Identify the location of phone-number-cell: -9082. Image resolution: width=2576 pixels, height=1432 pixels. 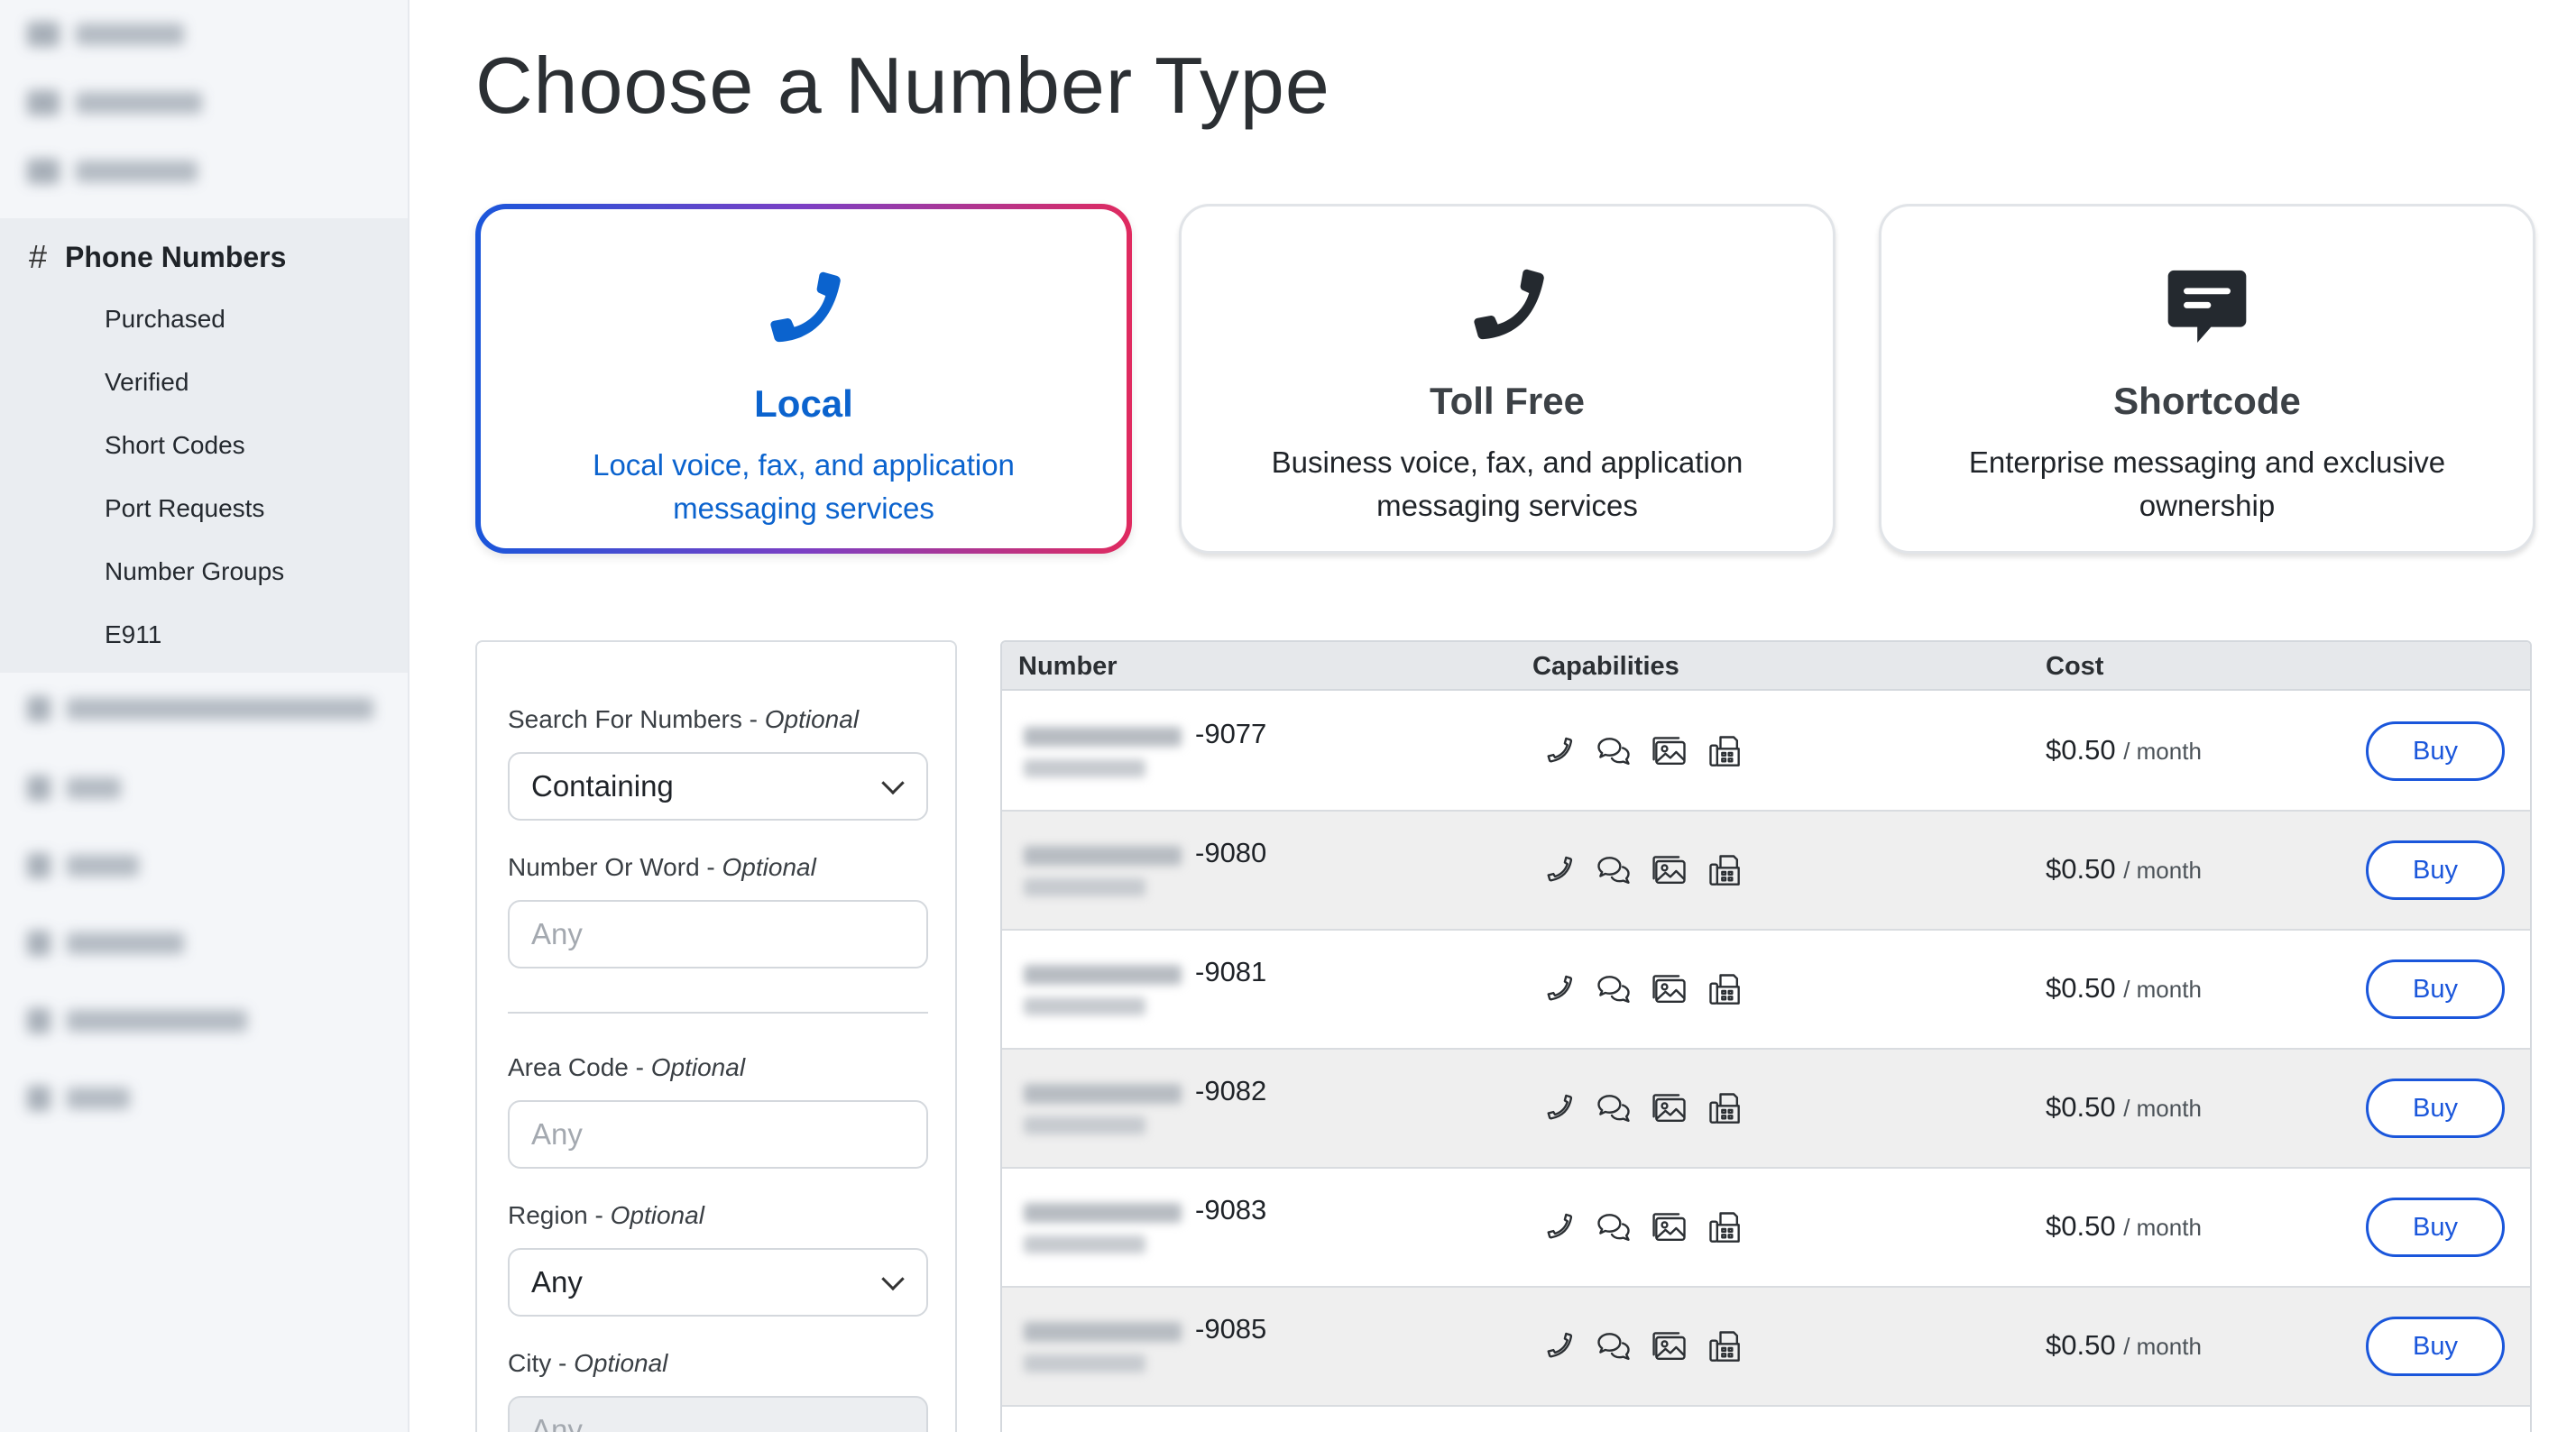
(1149, 1111).